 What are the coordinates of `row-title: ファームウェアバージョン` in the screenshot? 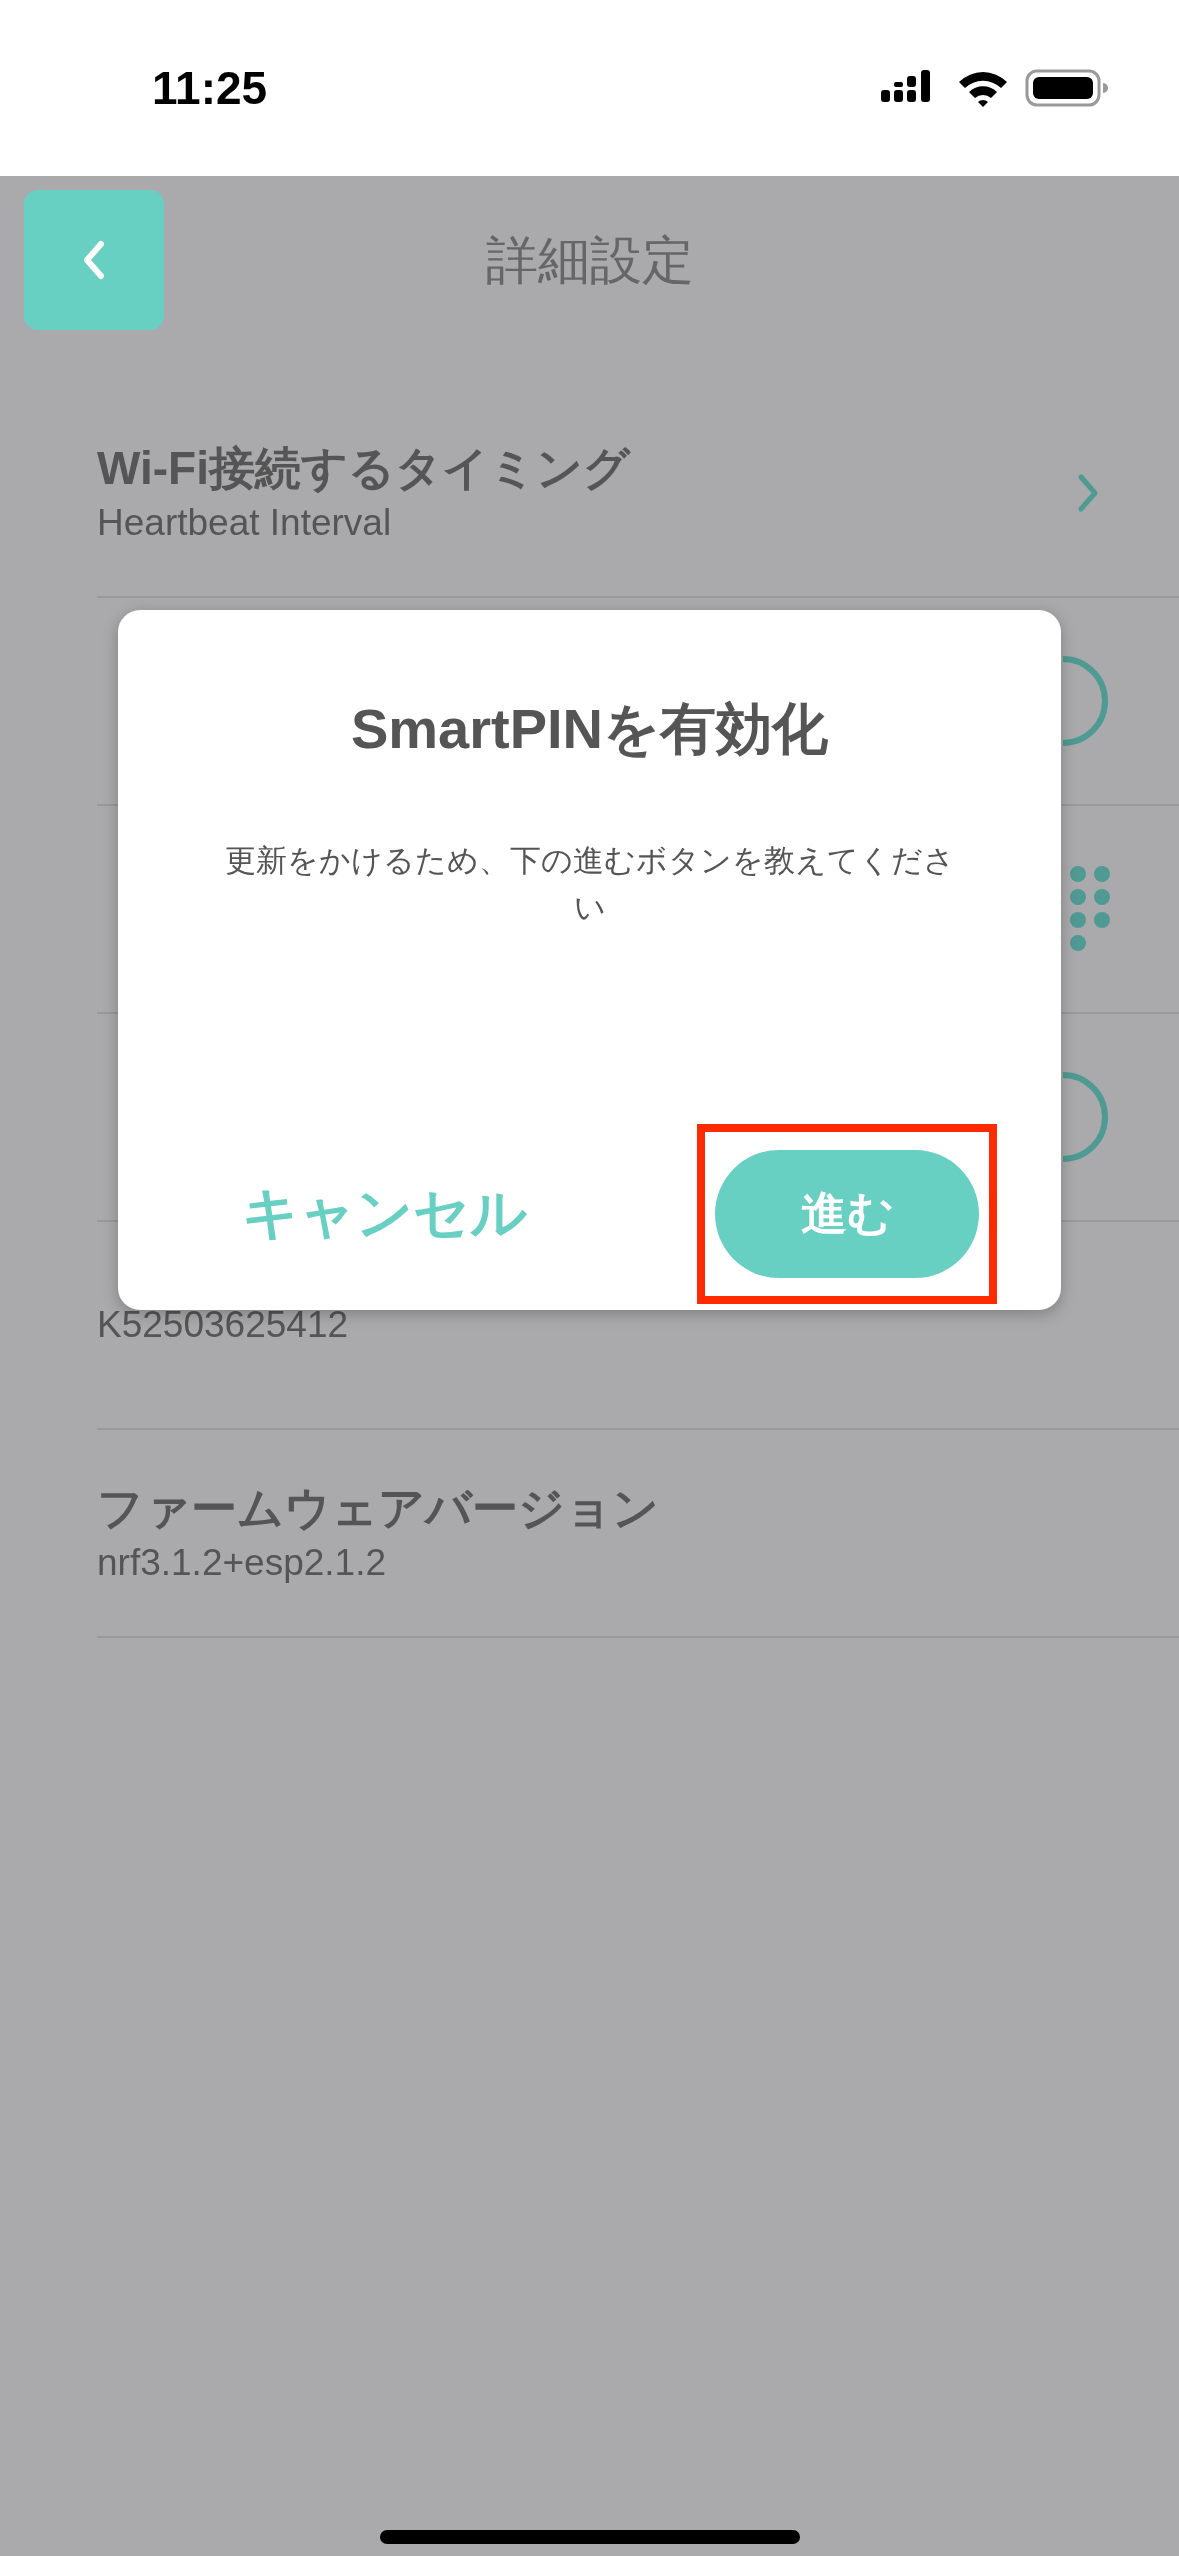 It's located at (378, 1509).